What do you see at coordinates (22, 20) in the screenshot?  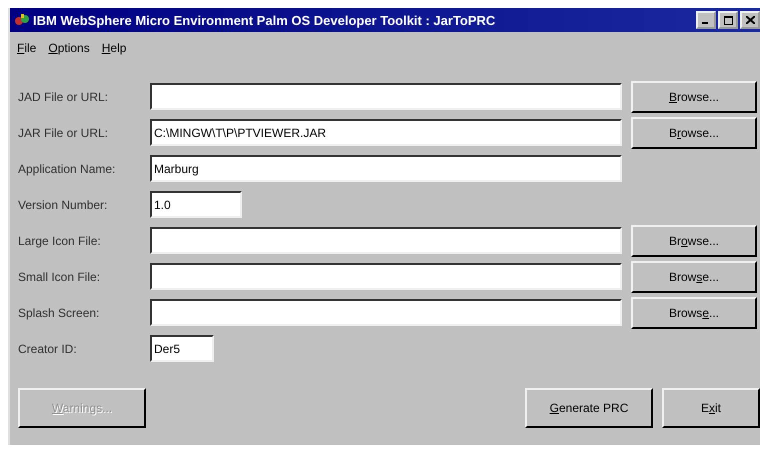 I see `app-icon` at bounding box center [22, 20].